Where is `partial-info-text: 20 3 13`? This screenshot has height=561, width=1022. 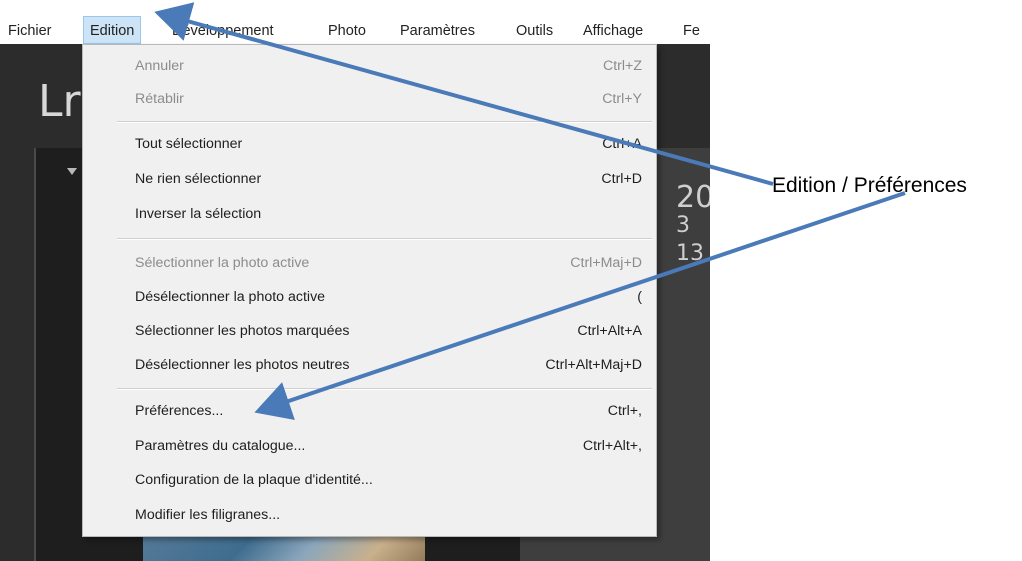 partial-info-text: 20 3 13 is located at coordinates (693, 223).